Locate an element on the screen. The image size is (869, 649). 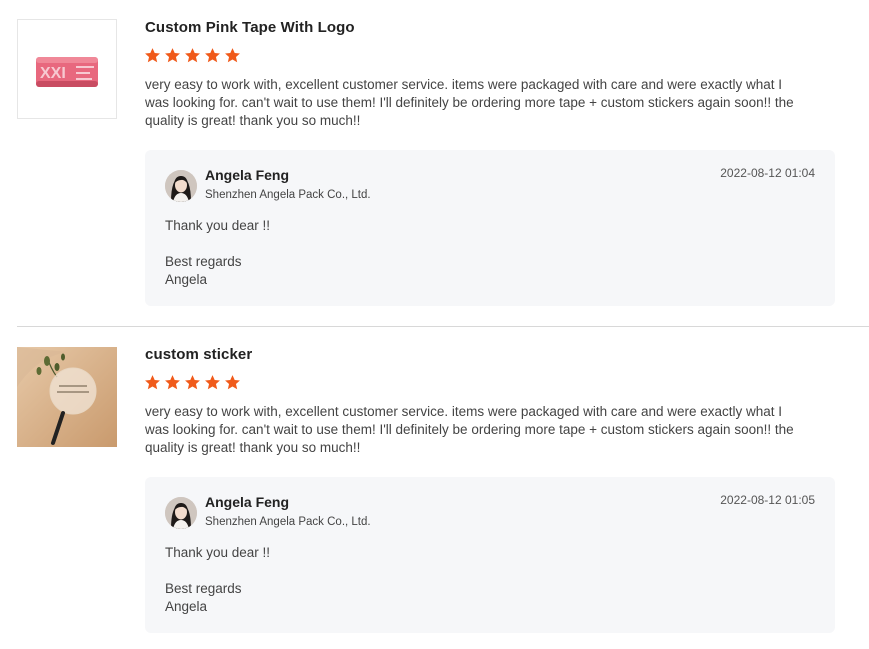
product-title: custom sticker is located at coordinates (198, 354).